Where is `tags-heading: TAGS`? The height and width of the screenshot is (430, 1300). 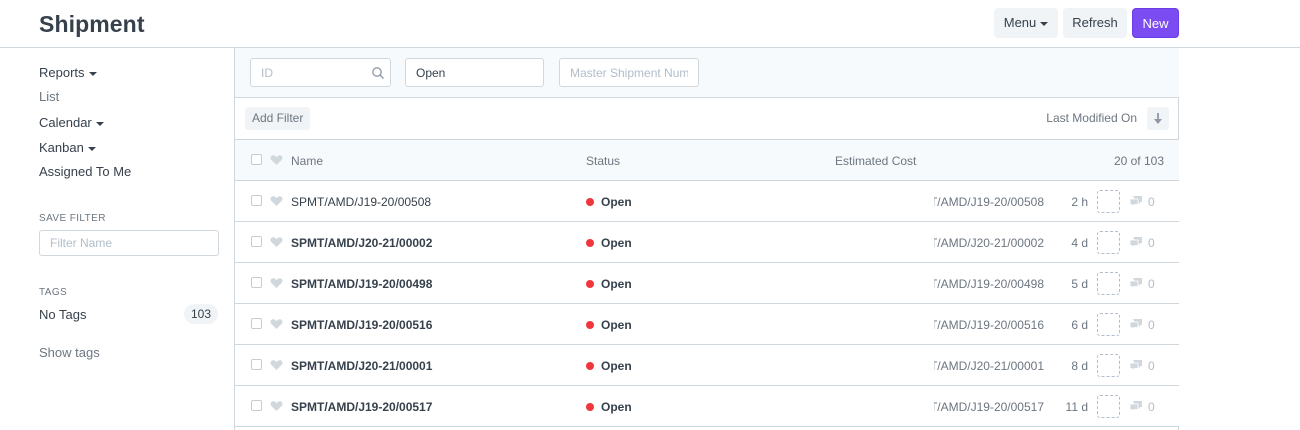
tags-heading: TAGS is located at coordinates (53, 292).